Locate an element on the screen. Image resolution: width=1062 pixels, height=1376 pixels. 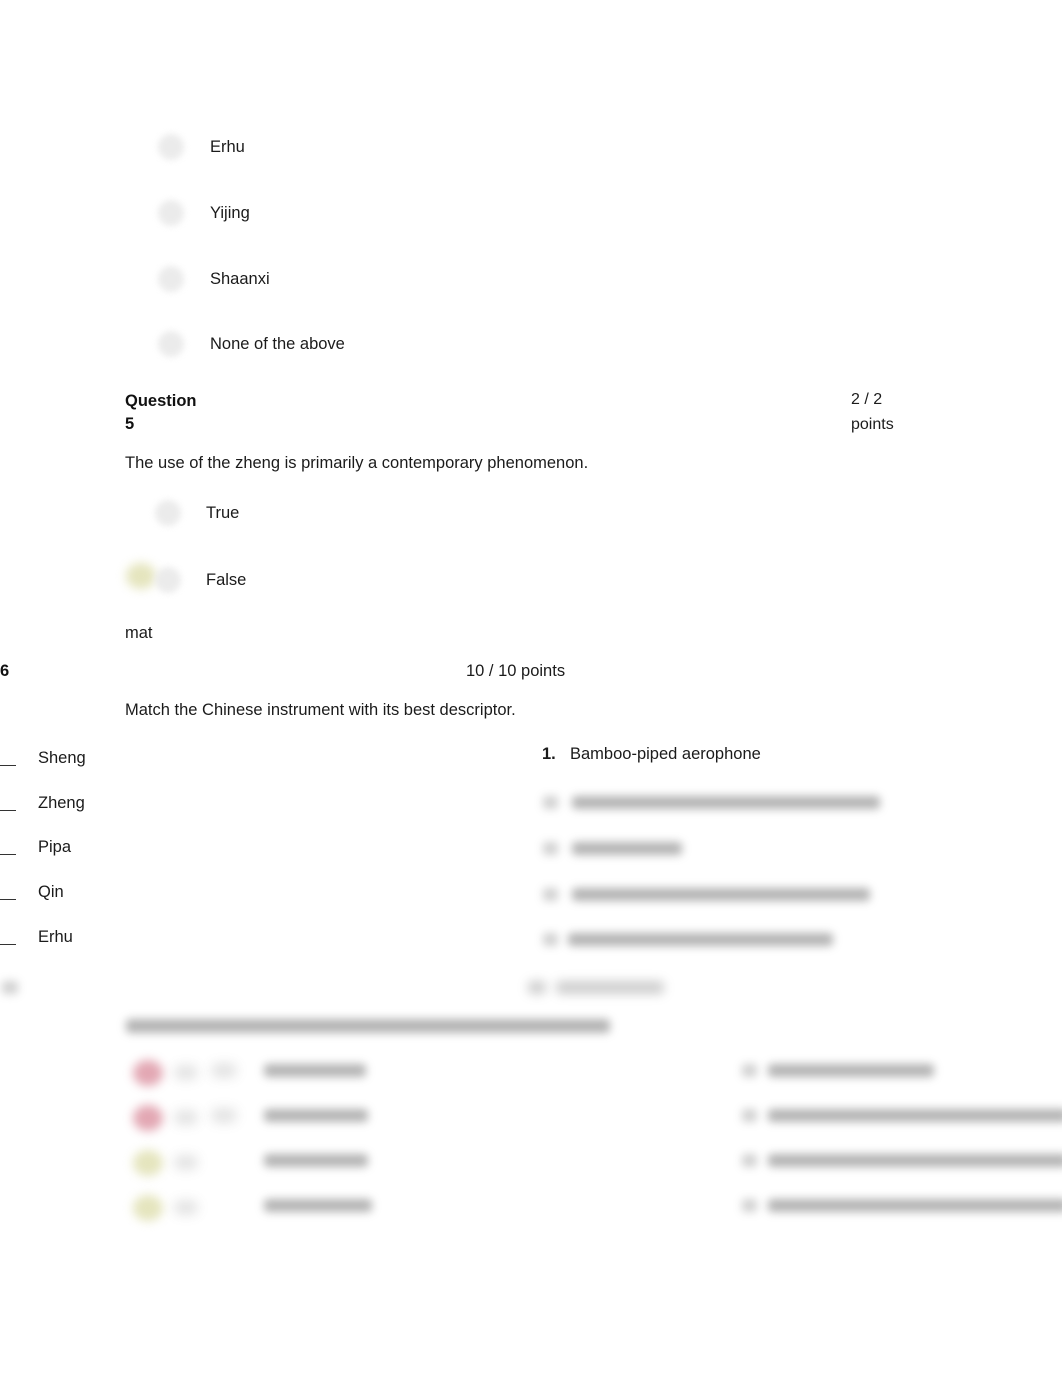
match-descriptor-label: Bamboo-piped aerophone is located at coordinates (665, 754).